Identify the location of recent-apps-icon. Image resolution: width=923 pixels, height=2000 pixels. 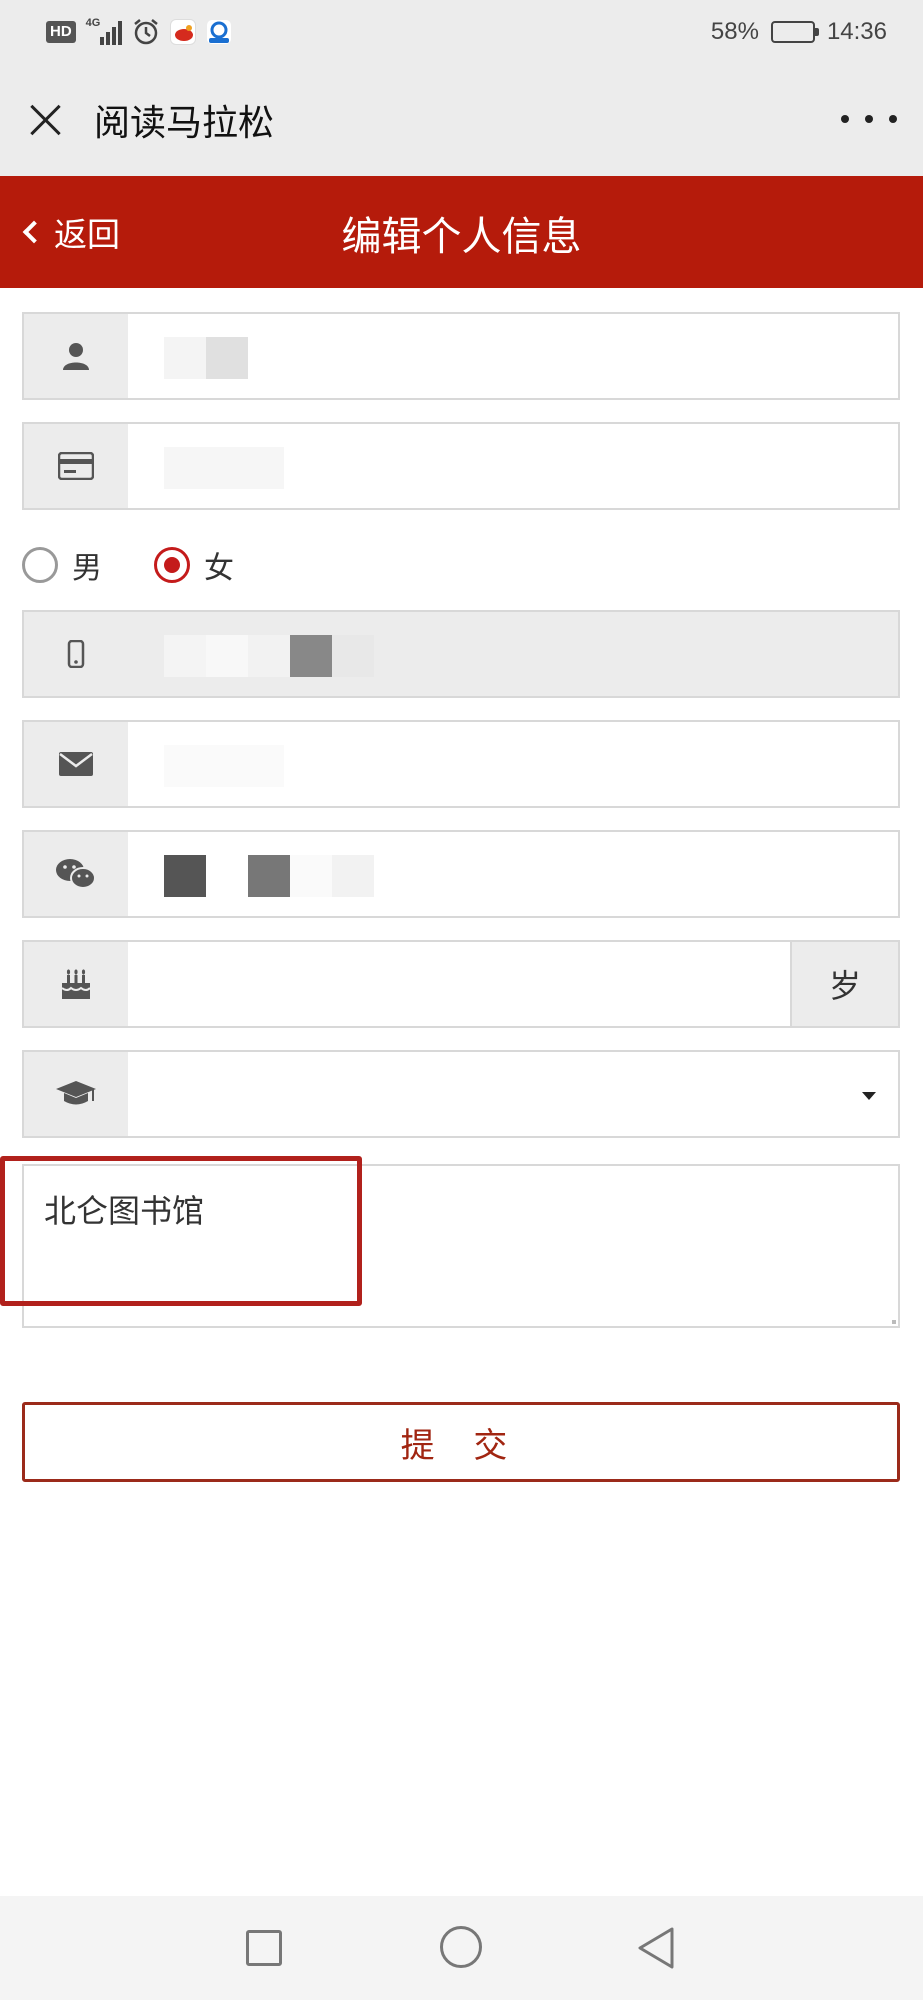
(264, 1948).